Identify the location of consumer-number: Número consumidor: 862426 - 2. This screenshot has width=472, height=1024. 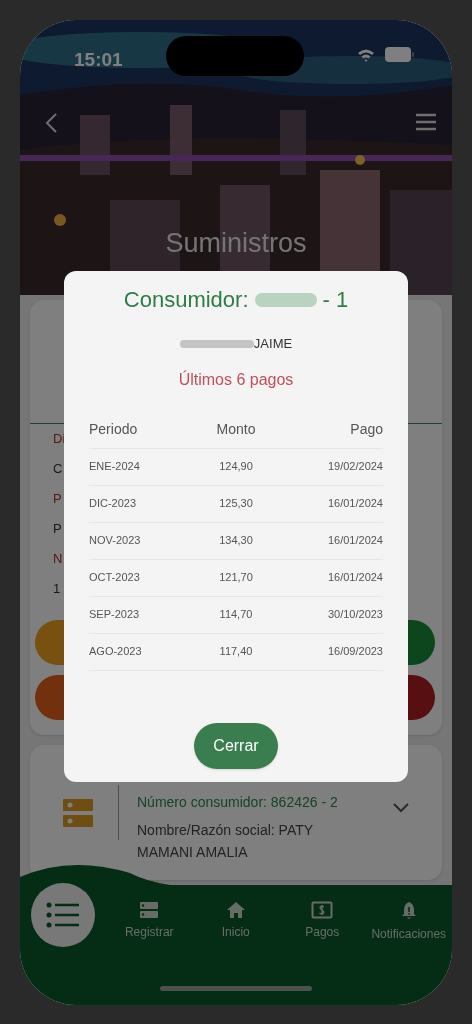
(238, 802).